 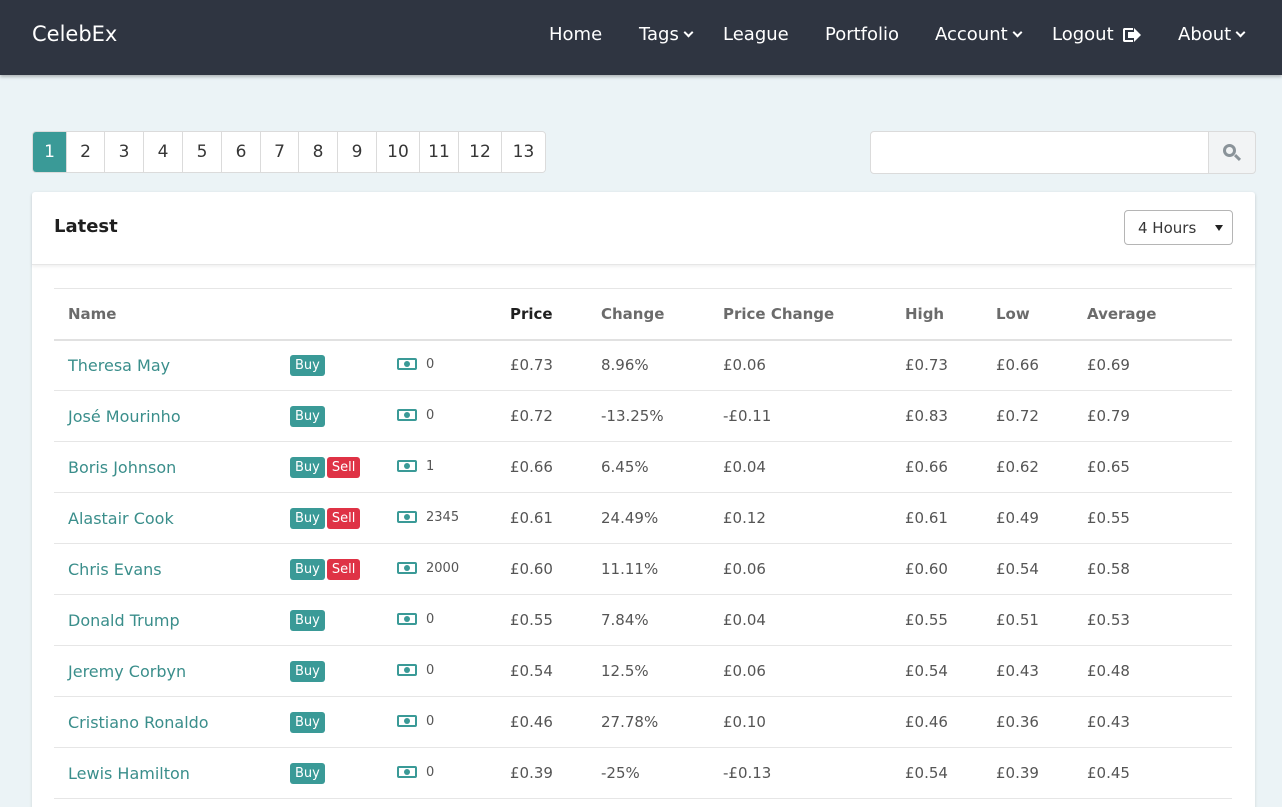 What do you see at coordinates (1041, 314) in the screenshot?
I see `col-low: Low` at bounding box center [1041, 314].